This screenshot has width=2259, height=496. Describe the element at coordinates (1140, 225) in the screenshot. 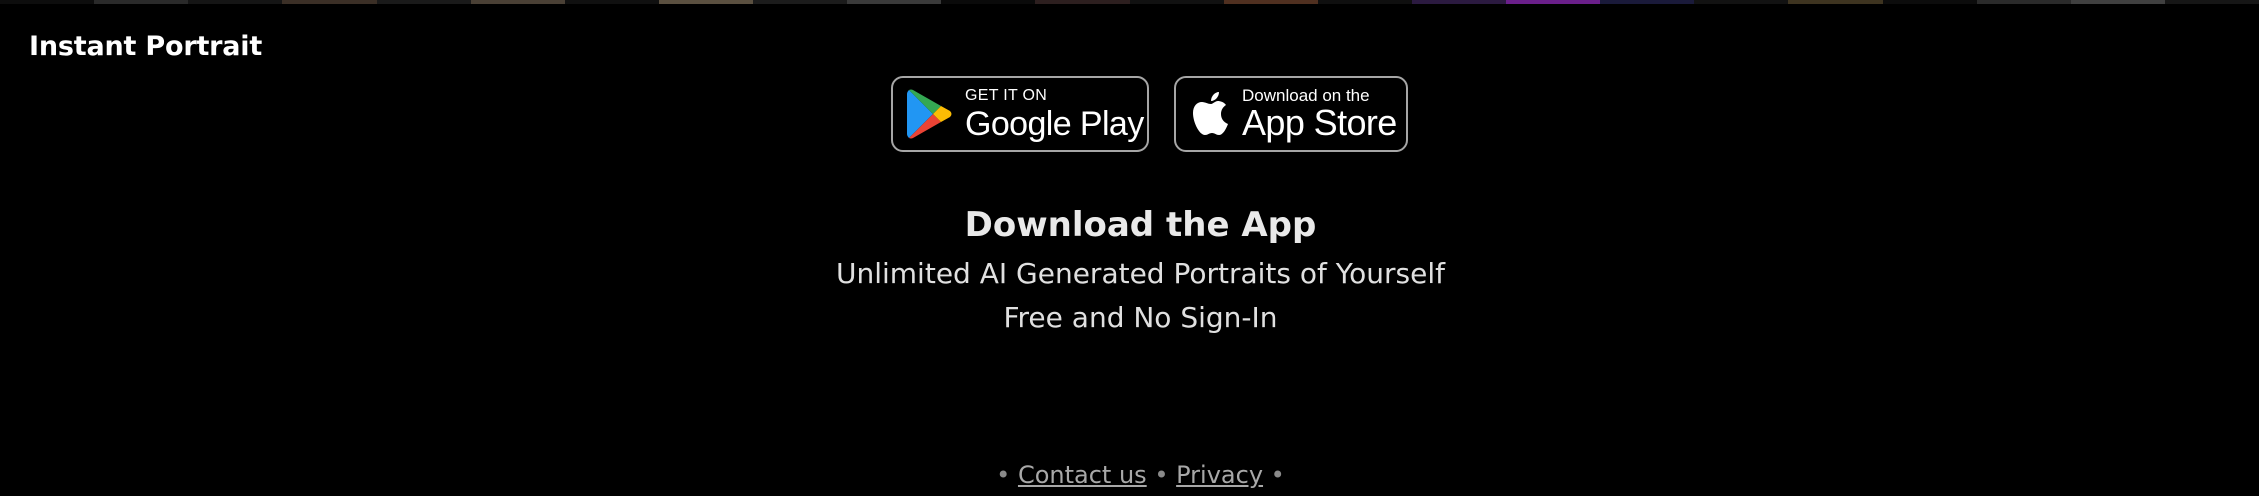

I see `download-headline: Download the App` at that location.